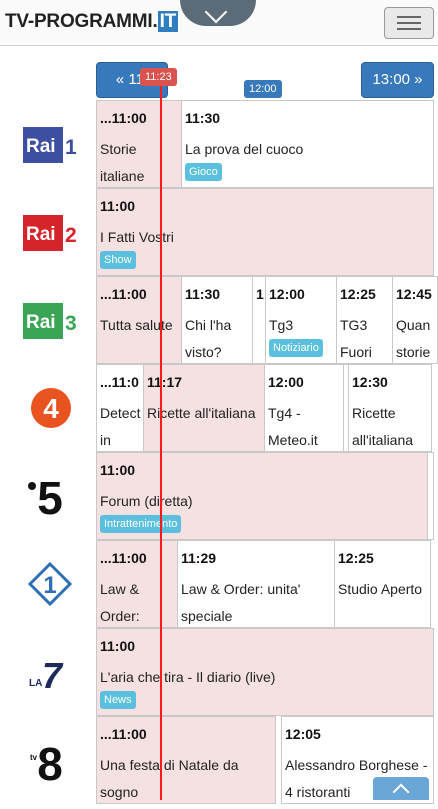  Describe the element at coordinates (356, 338) in the screenshot. I see `program-title: TG3 Fuori` at that location.